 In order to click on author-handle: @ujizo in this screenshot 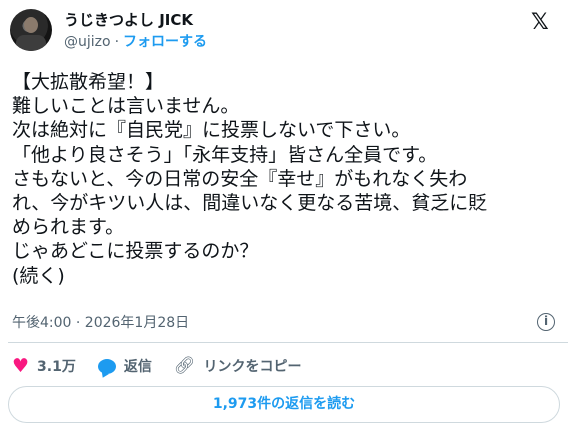, I will do `click(87, 42)`.